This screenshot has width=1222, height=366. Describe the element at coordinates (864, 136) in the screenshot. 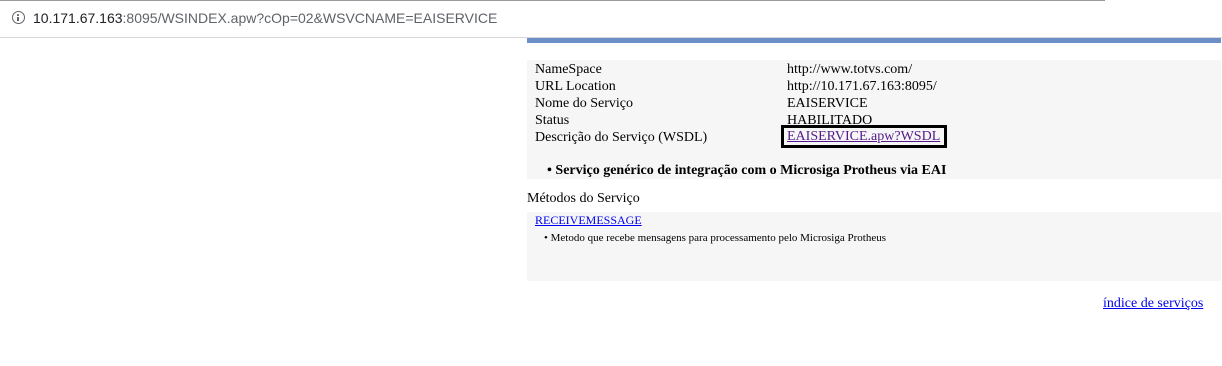

I see `wsdl-highlight-box` at that location.